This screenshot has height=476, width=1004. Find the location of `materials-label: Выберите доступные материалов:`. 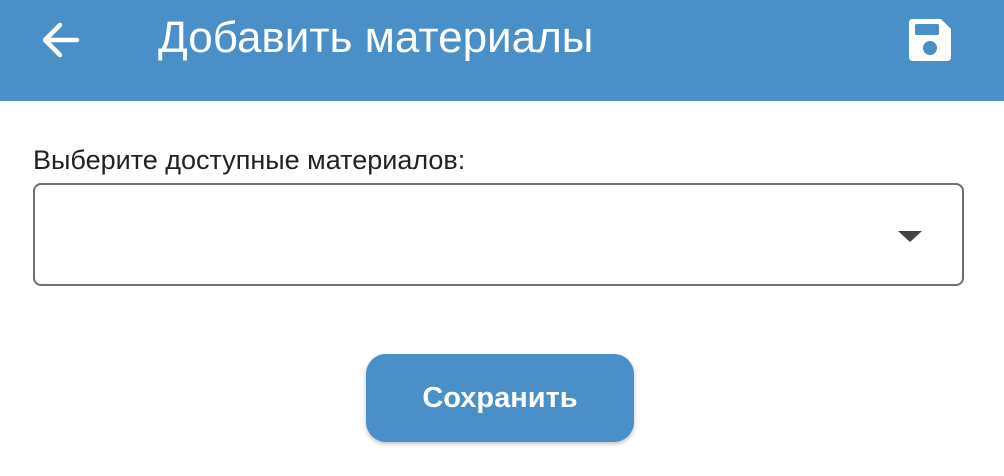

materials-label: Выберите доступные материалов: is located at coordinates (249, 160).